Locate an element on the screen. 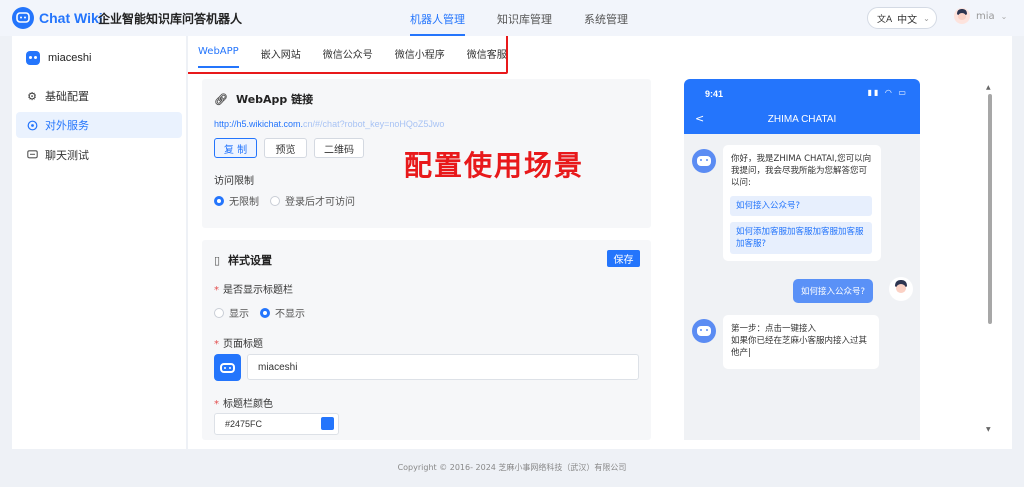 The height and width of the screenshot is (487, 1024). card-title: 🔗︎ WebApp 链接 is located at coordinates (263, 99).